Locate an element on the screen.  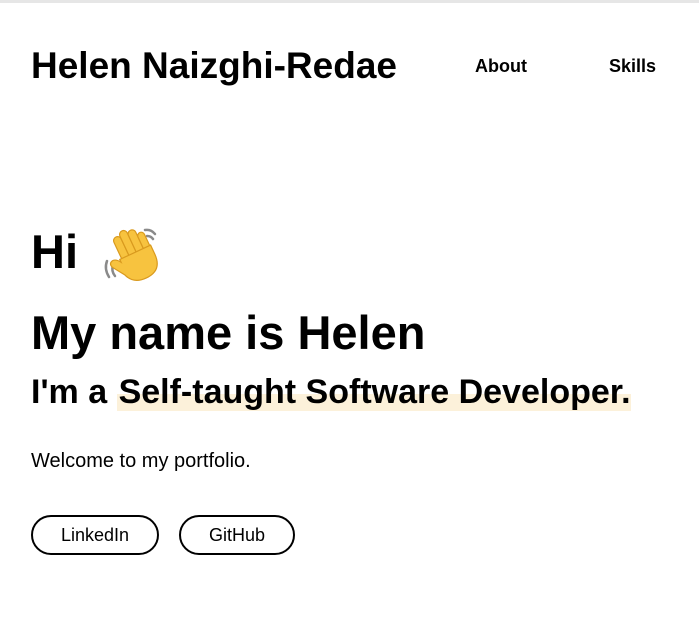
welcome-text: Welcome to my portfolio. is located at coordinates (141, 461).